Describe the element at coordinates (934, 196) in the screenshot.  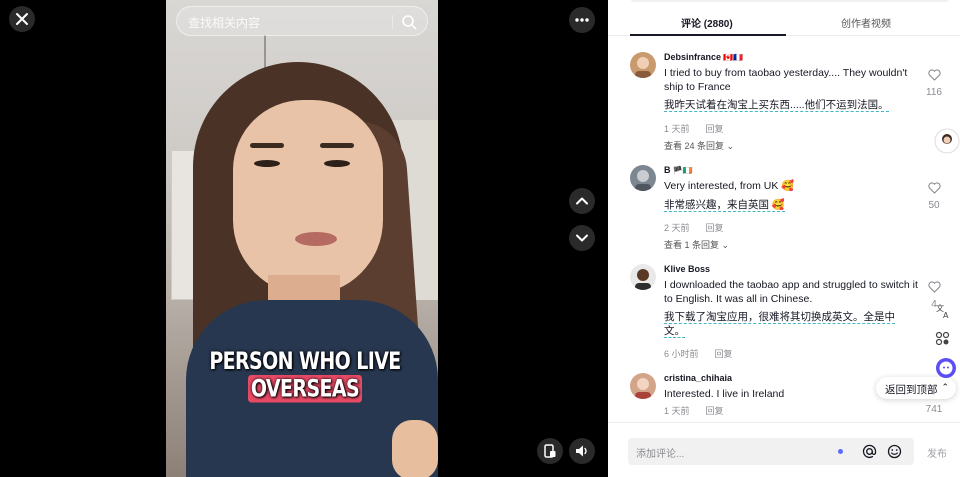
I see `like-button: 50` at that location.